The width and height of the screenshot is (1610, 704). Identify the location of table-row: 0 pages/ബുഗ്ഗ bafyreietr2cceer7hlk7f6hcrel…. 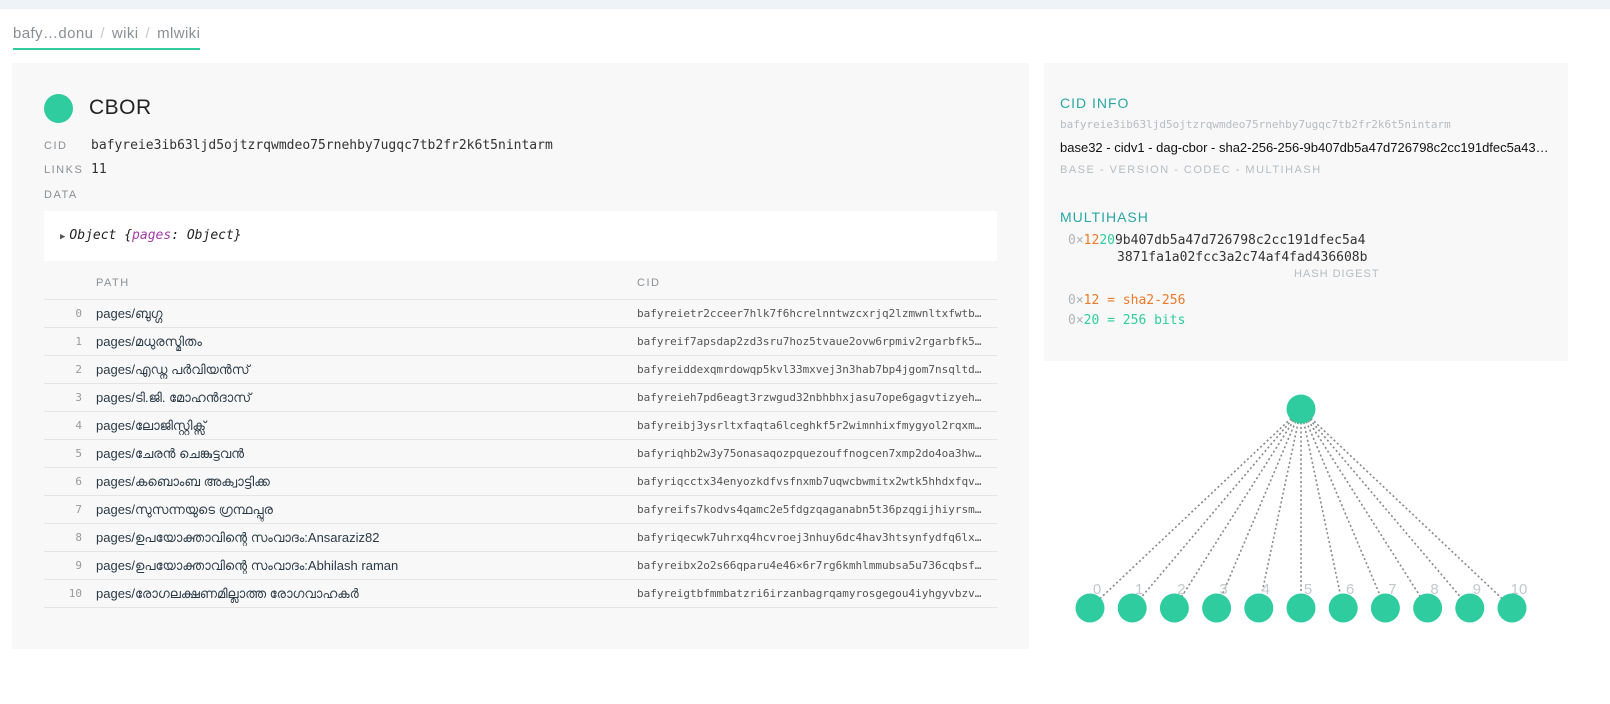
(520, 313).